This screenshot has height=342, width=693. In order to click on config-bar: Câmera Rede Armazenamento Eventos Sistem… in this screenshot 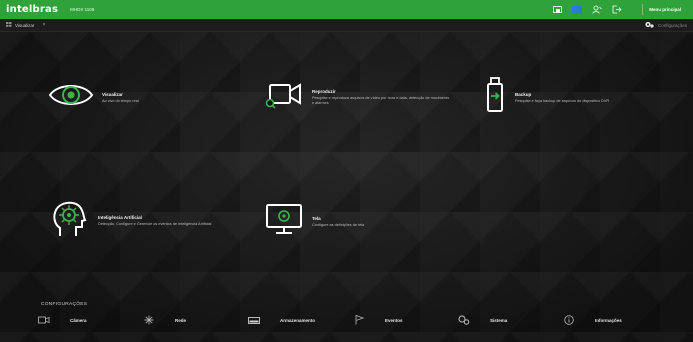, I will do `click(345, 320)`.